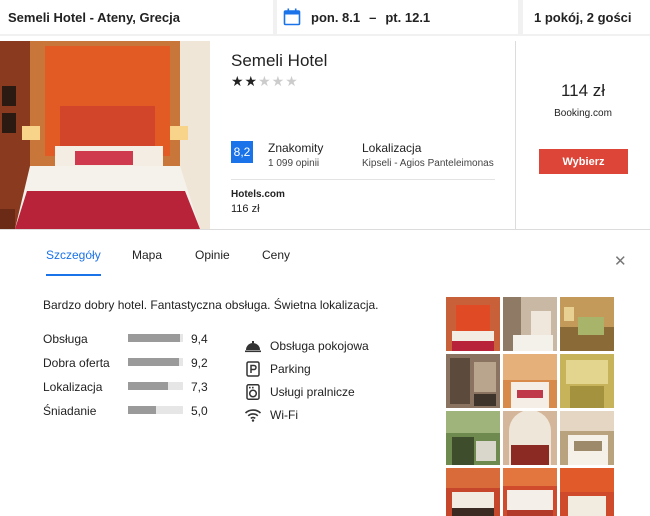 This screenshot has width=650, height=516. What do you see at coordinates (290, 368) in the screenshot?
I see `amenity-label: Parking` at bounding box center [290, 368].